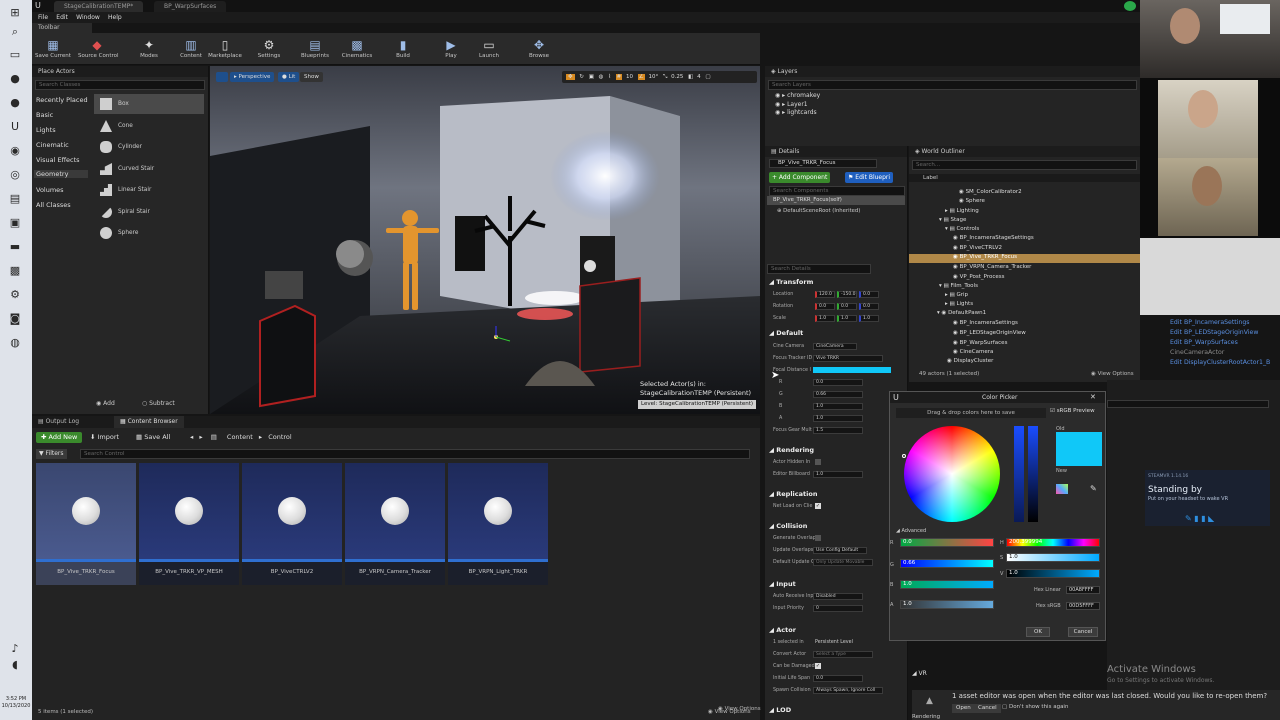 The width and height of the screenshot is (1280, 720). Describe the element at coordinates (58, 421) in the screenshot. I see `tab-output-log: ▤ Output Log` at that location.